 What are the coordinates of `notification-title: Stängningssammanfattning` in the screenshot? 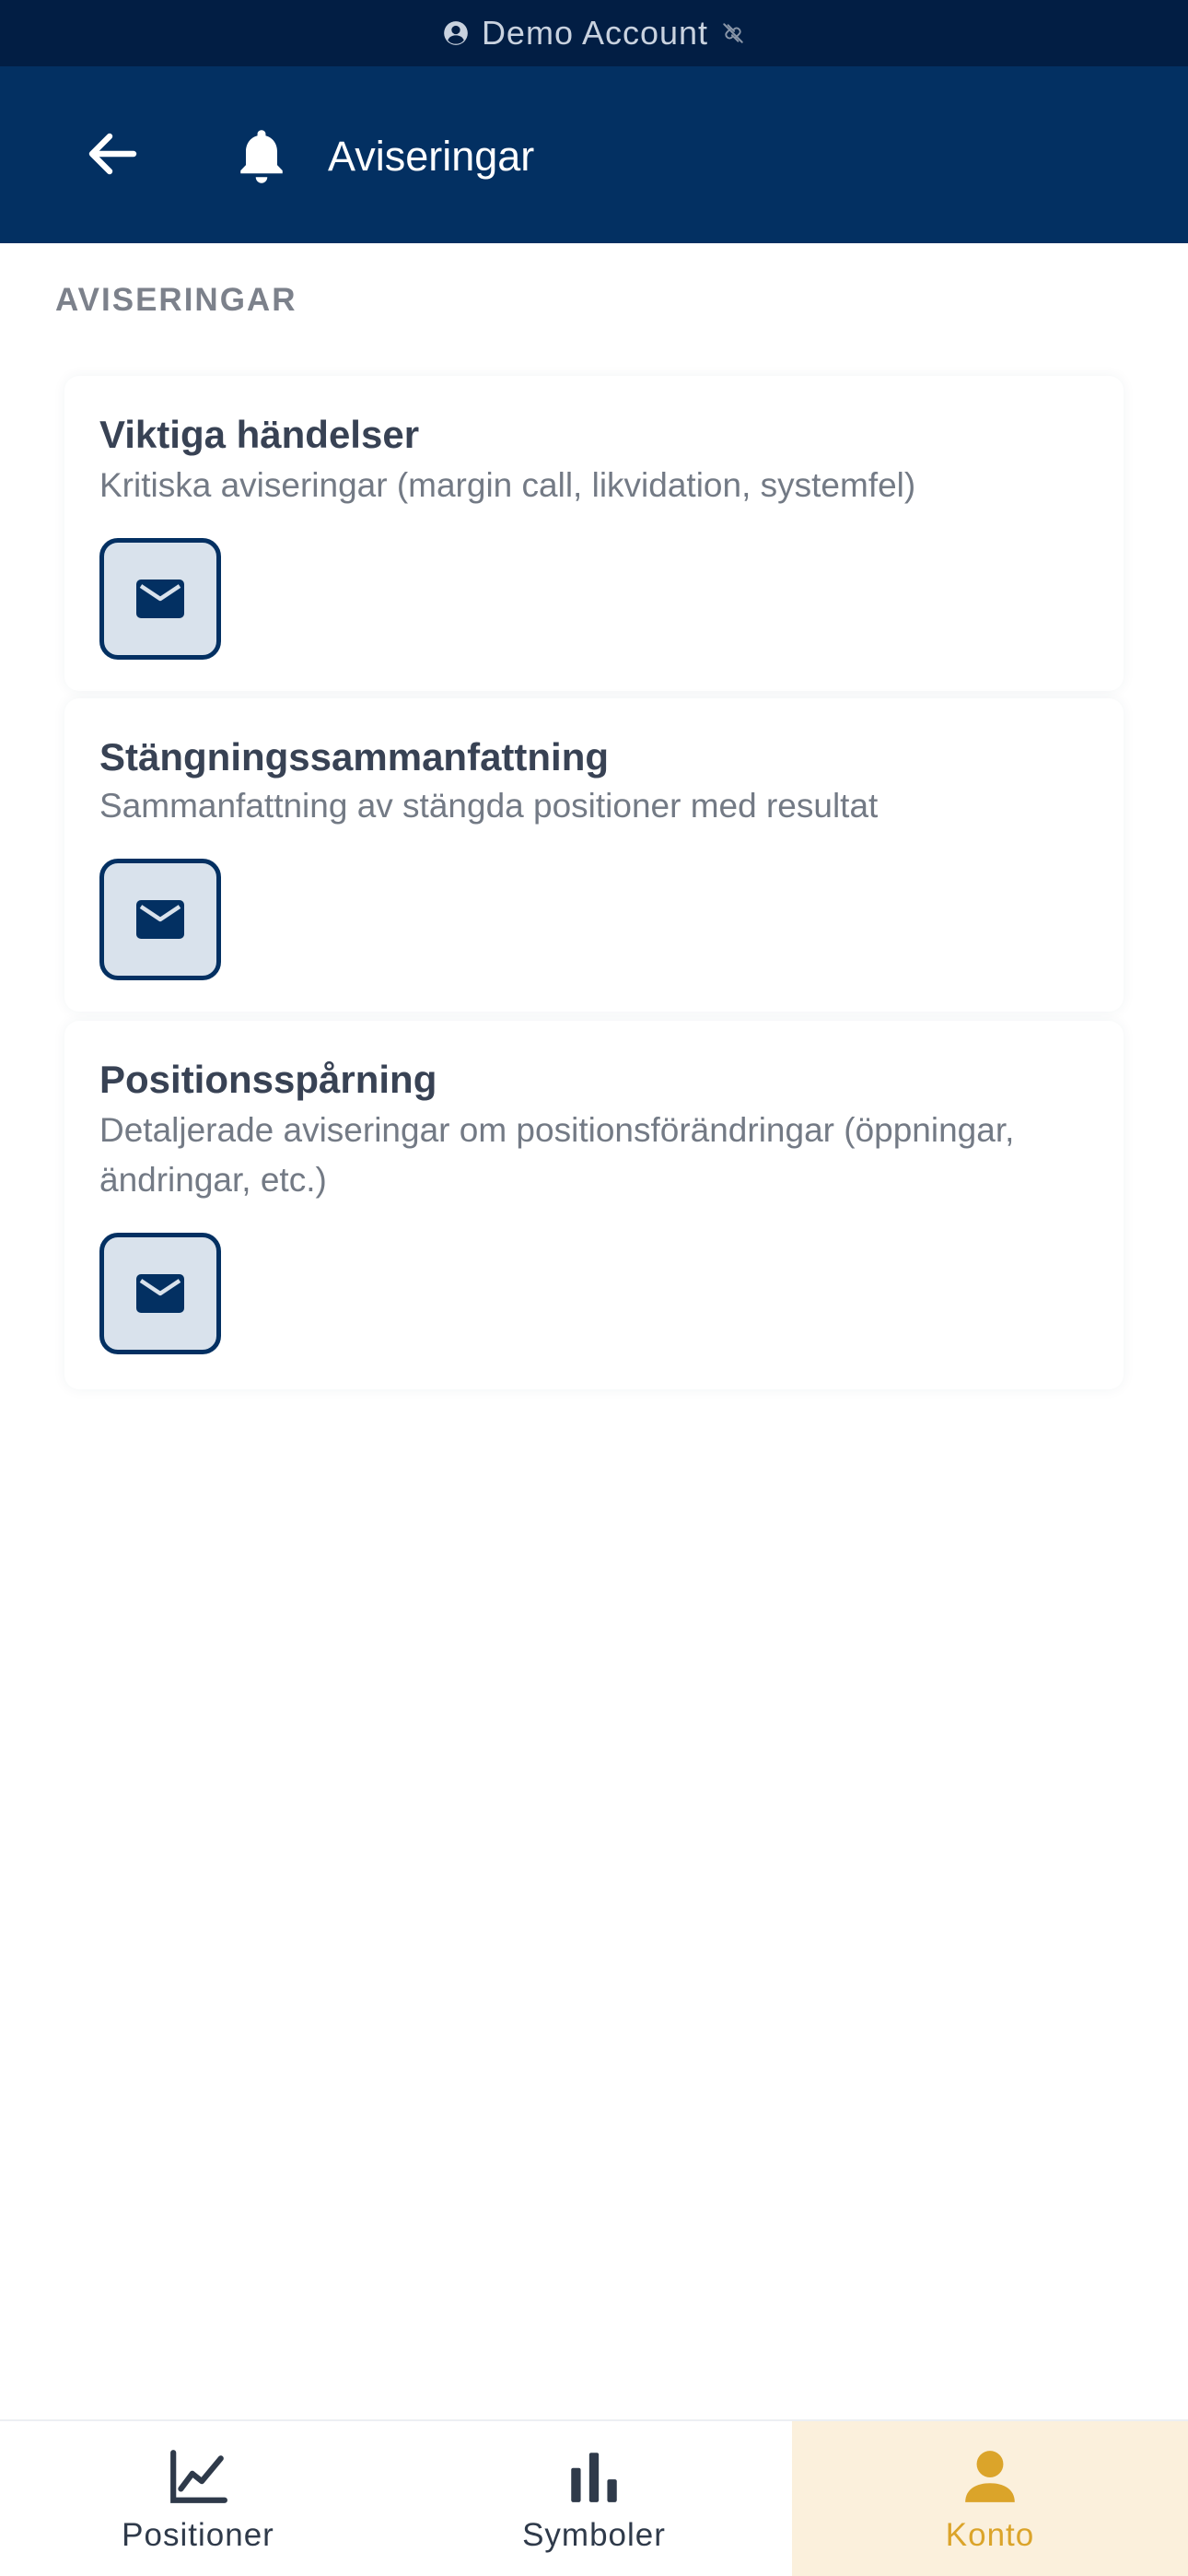 It's located at (354, 757).